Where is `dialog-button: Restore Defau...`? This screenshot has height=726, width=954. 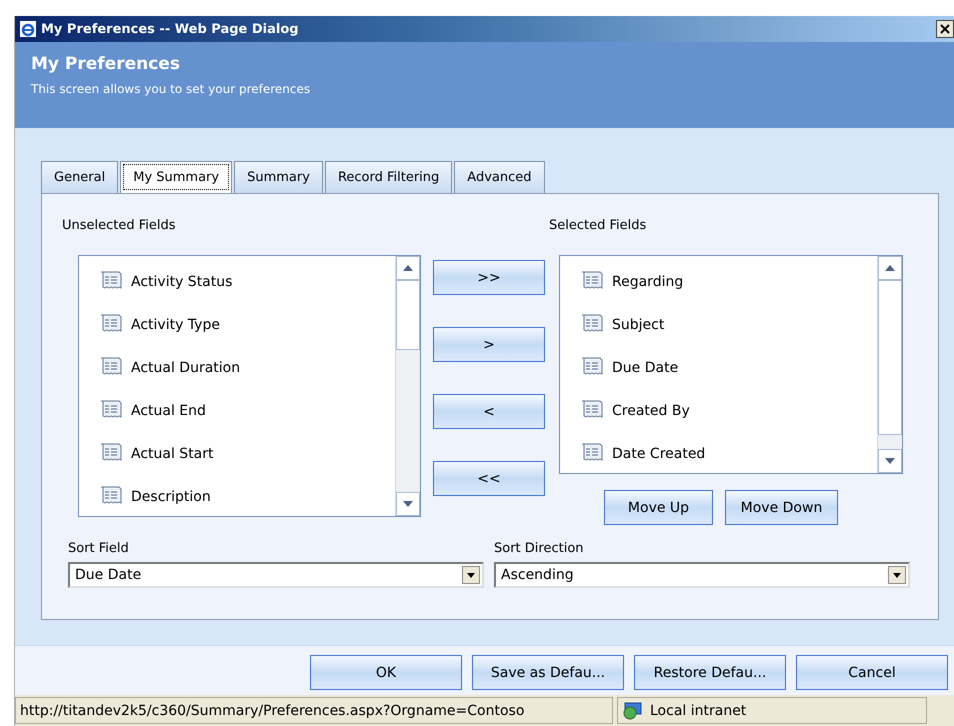 dialog-button: Restore Defau... is located at coordinates (710, 672).